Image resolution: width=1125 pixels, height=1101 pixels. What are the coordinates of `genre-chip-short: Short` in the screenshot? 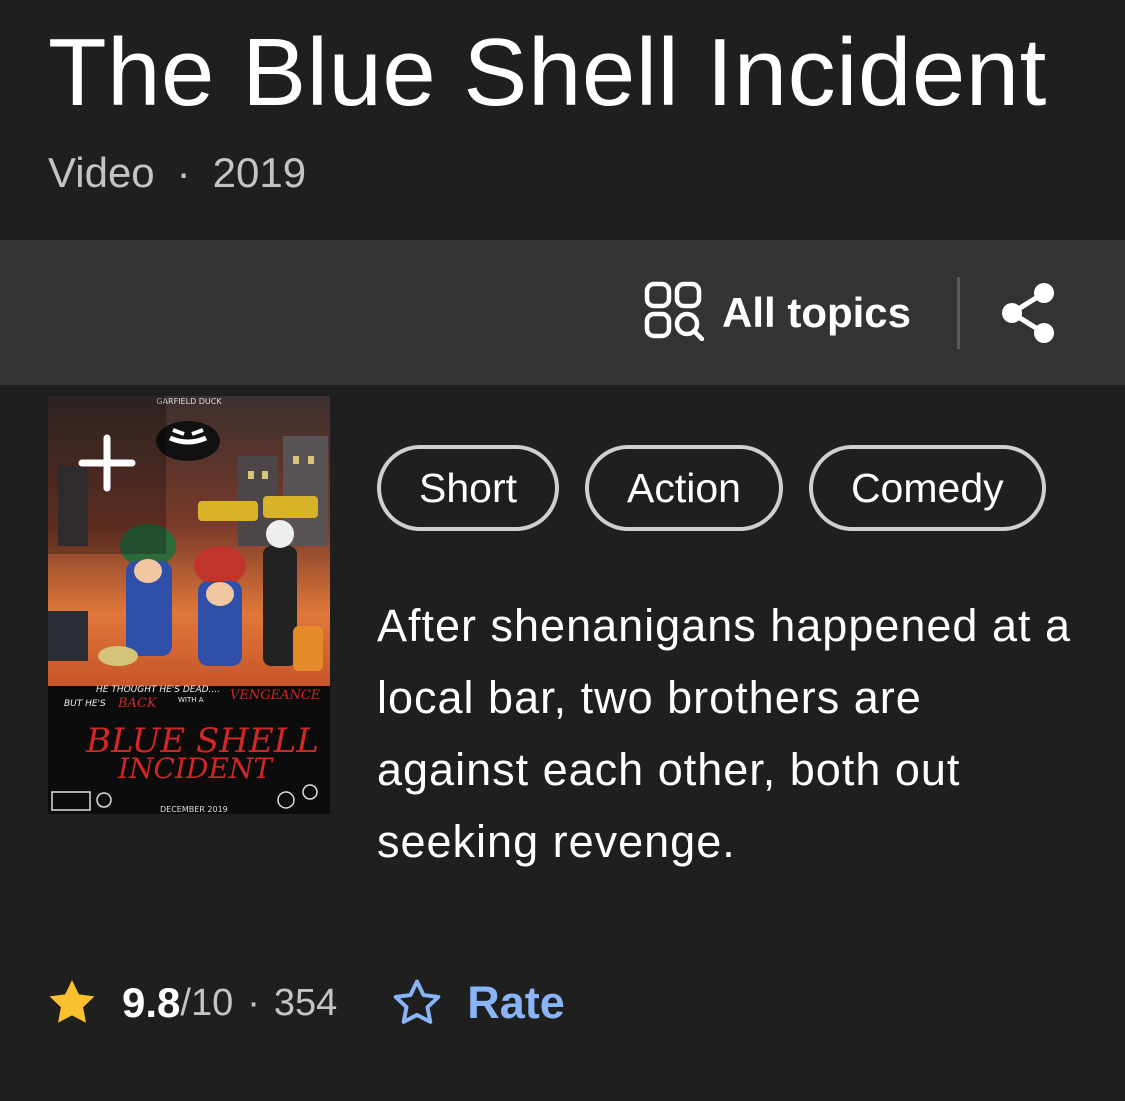 It's located at (468, 488).